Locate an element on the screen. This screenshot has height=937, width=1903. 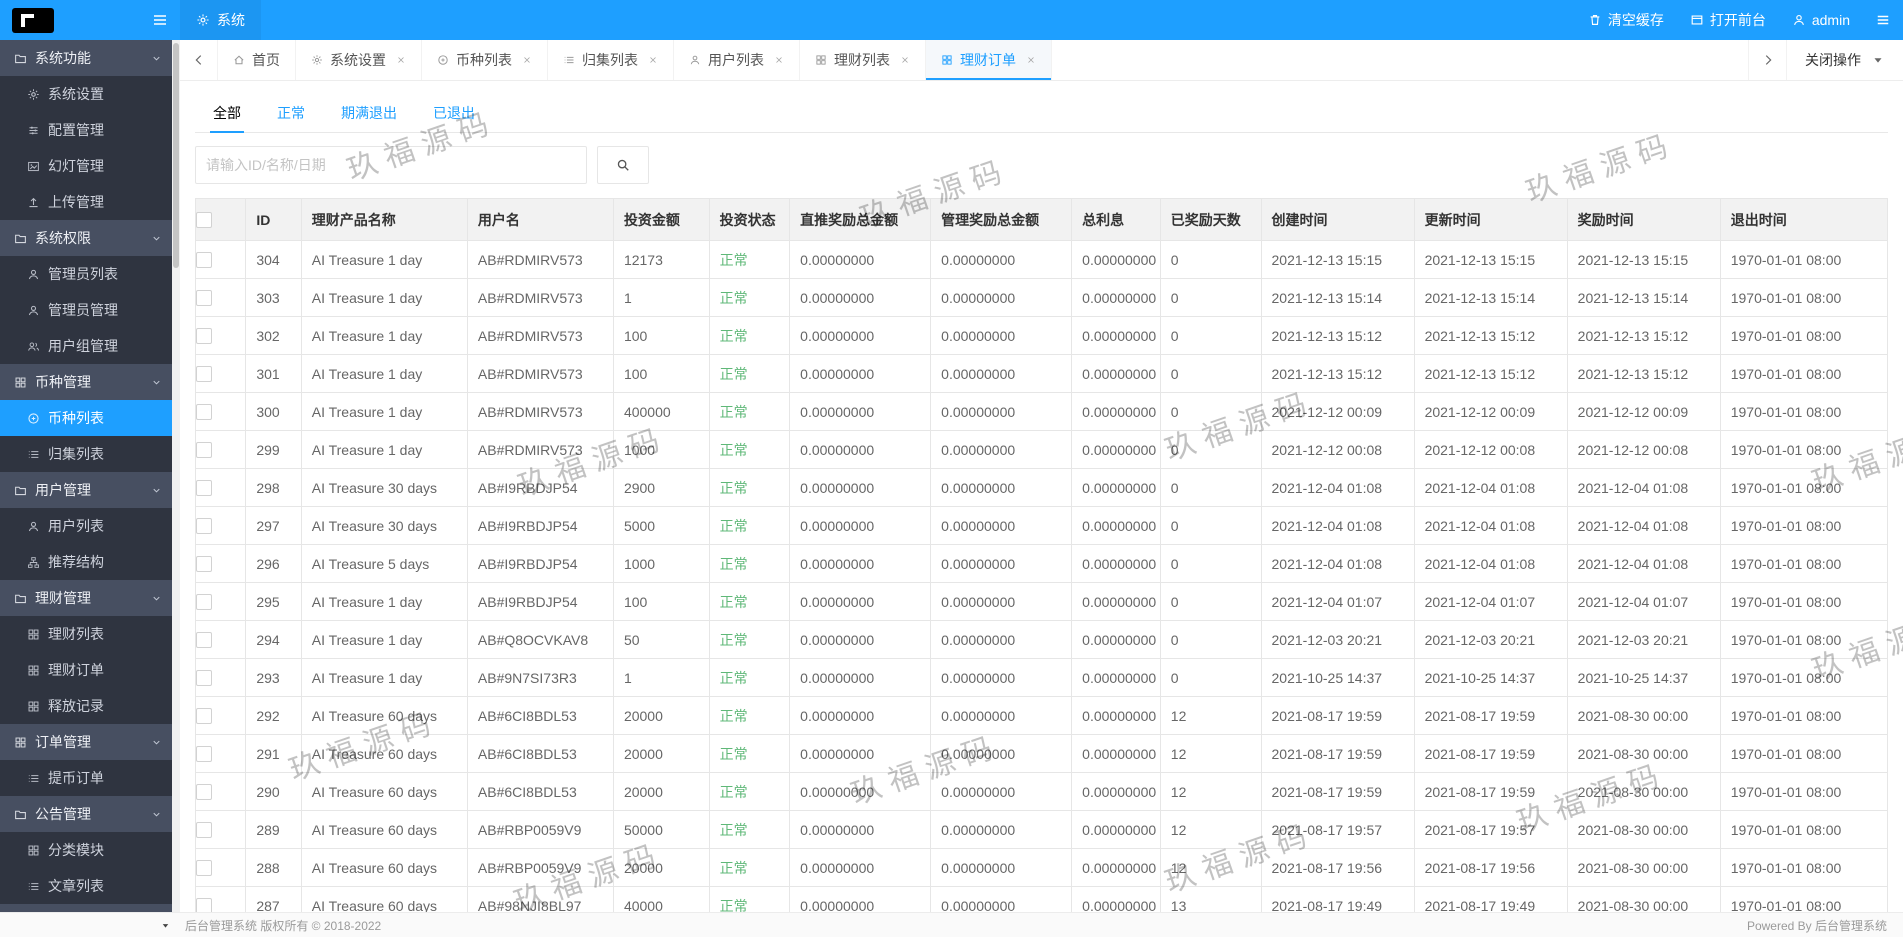
open-front-button: 打开前台 is located at coordinates (1728, 20).